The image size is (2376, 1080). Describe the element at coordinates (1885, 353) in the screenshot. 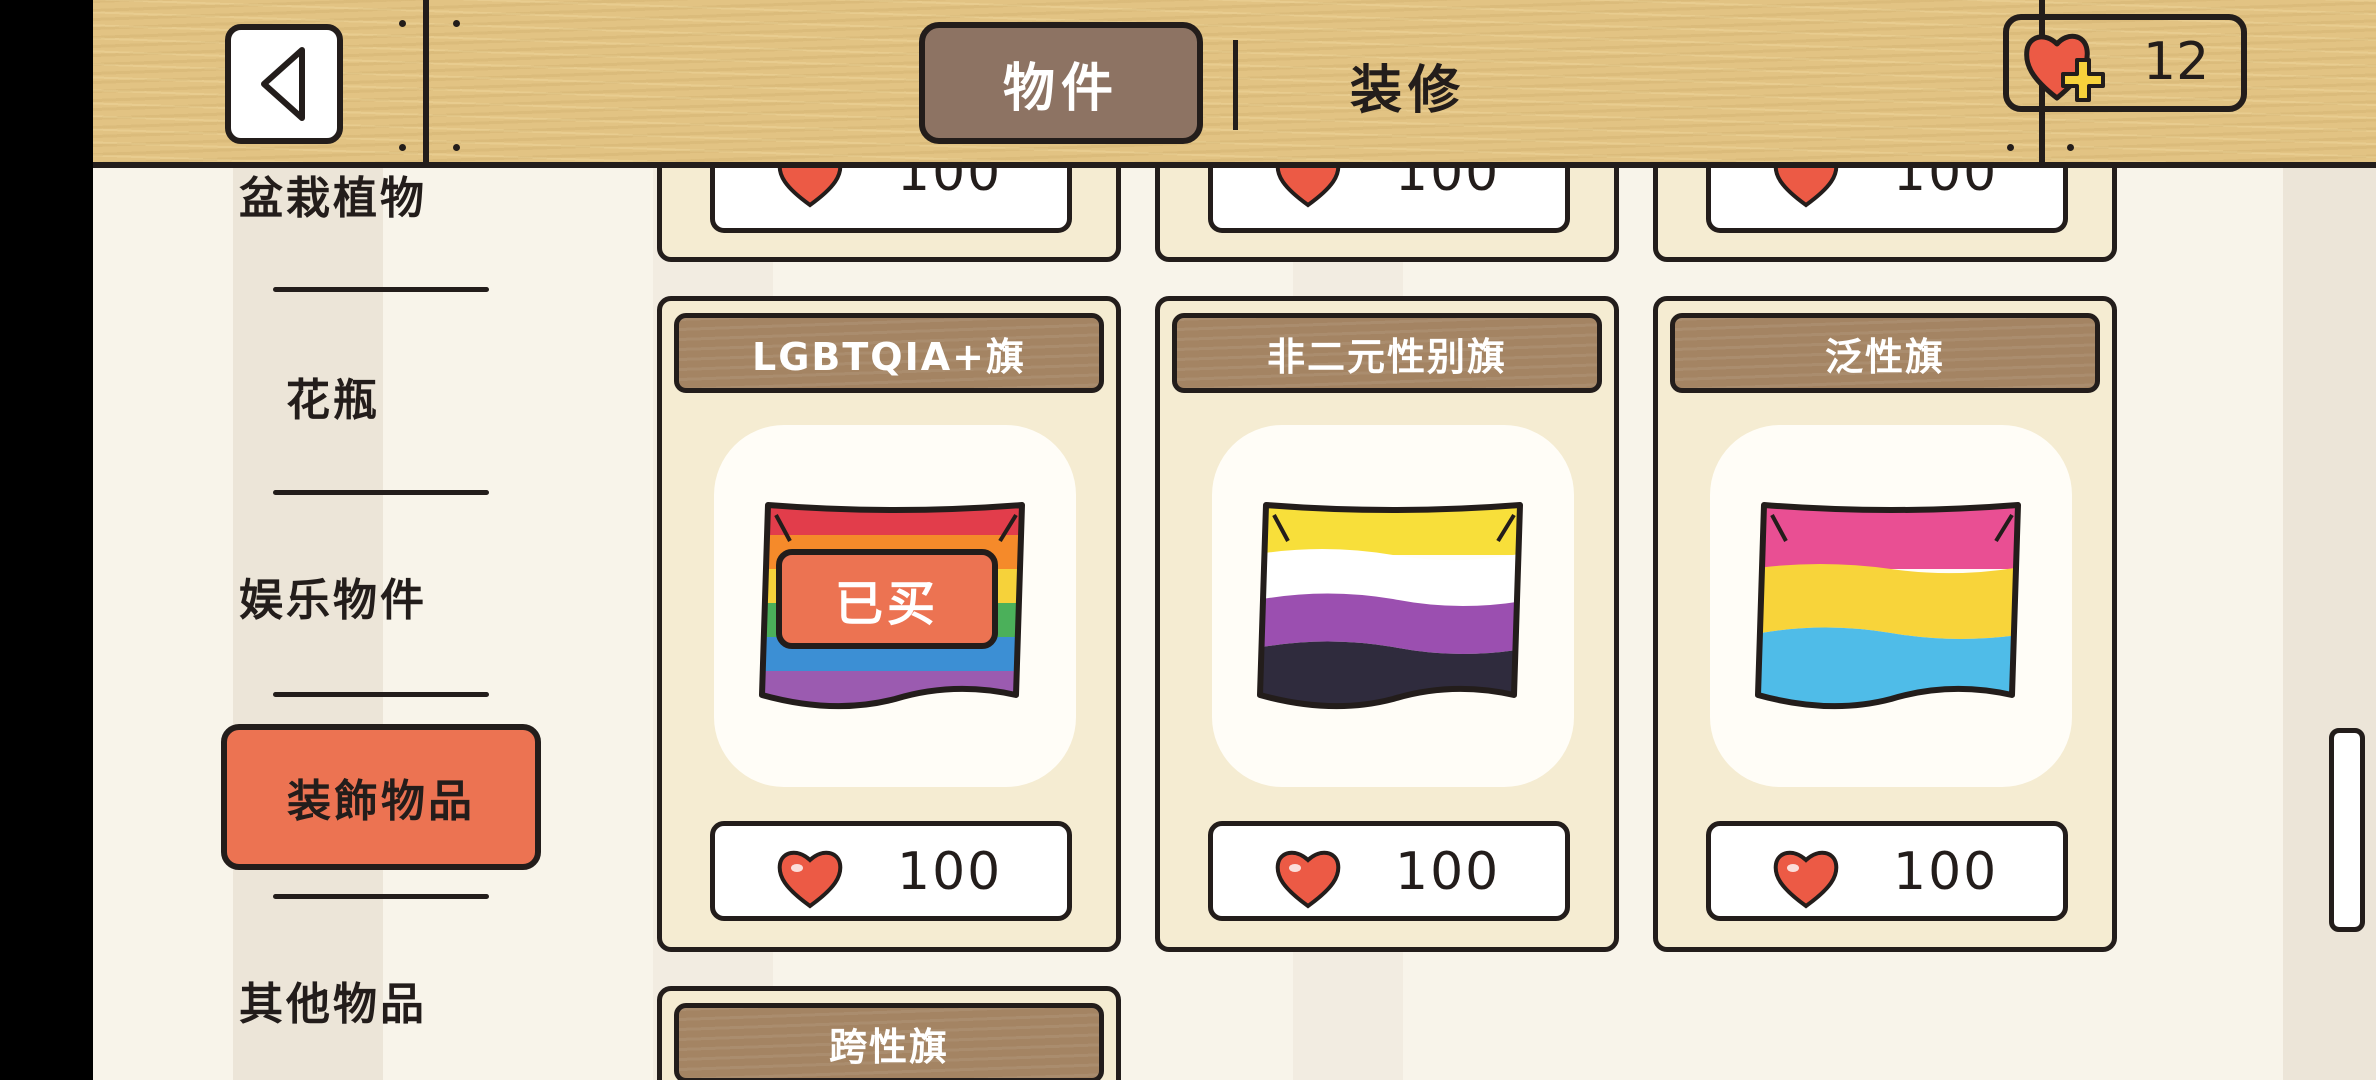

I see `item-title: 泛性旗` at that location.